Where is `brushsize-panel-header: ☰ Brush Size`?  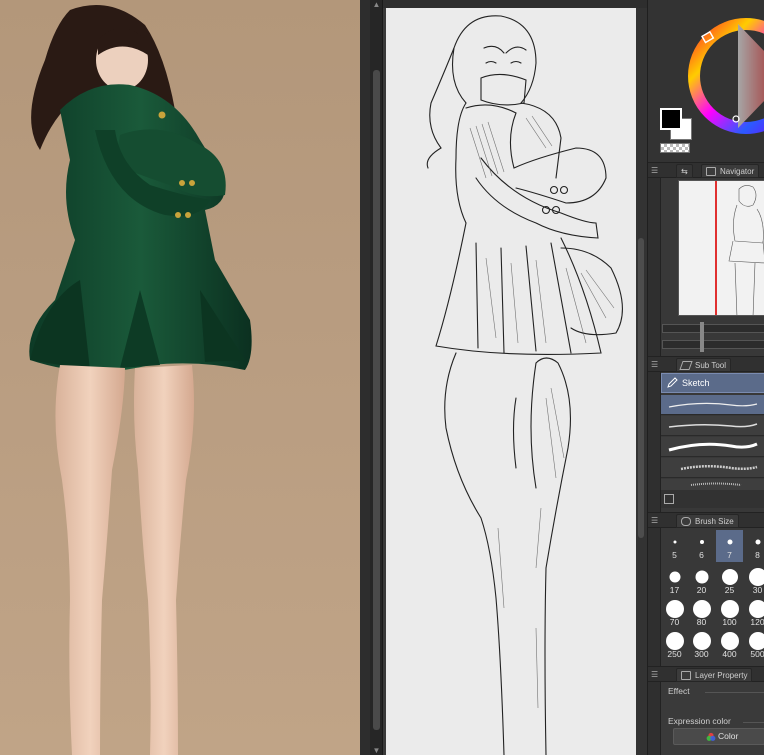
brushsize-panel-header: ☰ Brush Size is located at coordinates (706, 520).